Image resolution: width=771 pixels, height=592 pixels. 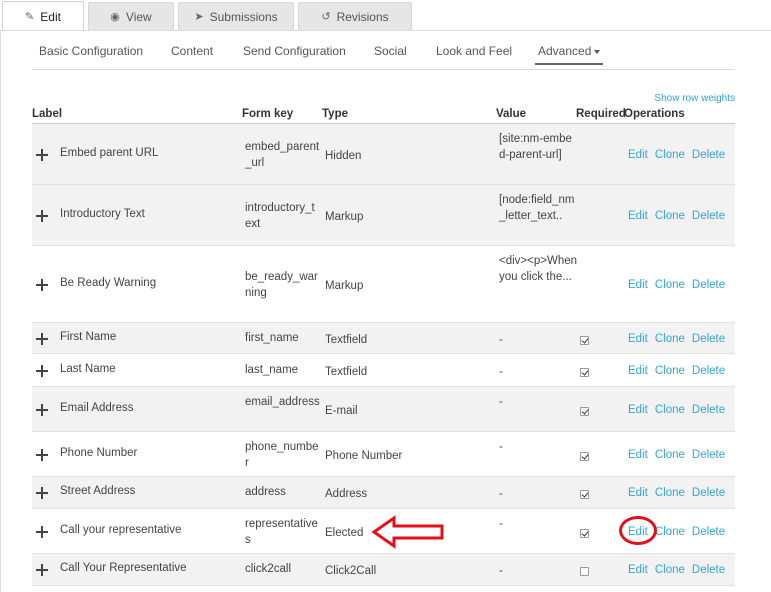 What do you see at coordinates (511, 114) in the screenshot?
I see `header-value: Value` at bounding box center [511, 114].